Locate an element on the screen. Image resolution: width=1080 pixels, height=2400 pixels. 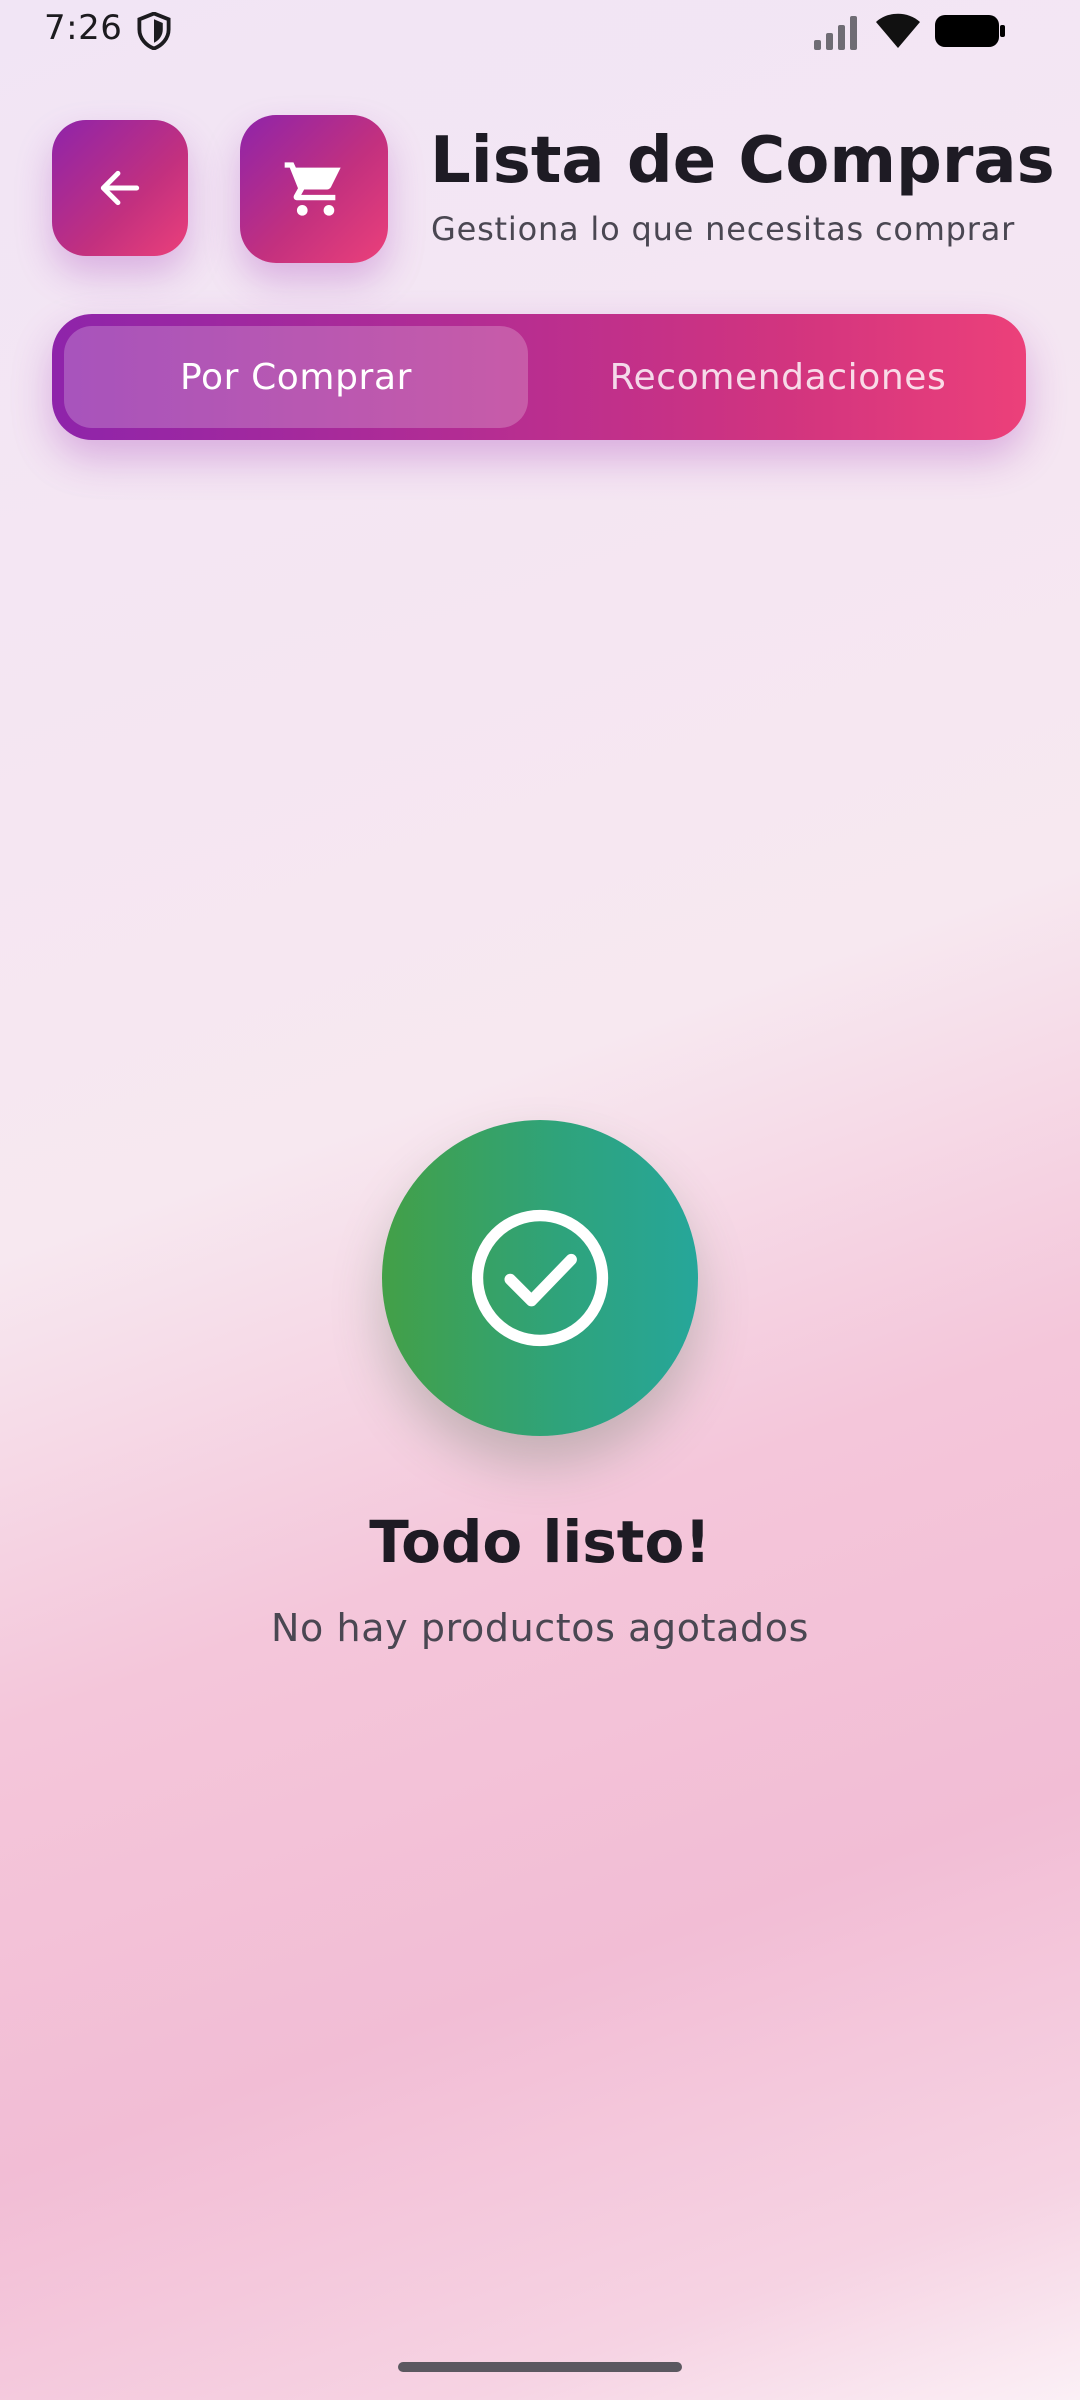
shopping-cart-icon is located at coordinates (312, 189).